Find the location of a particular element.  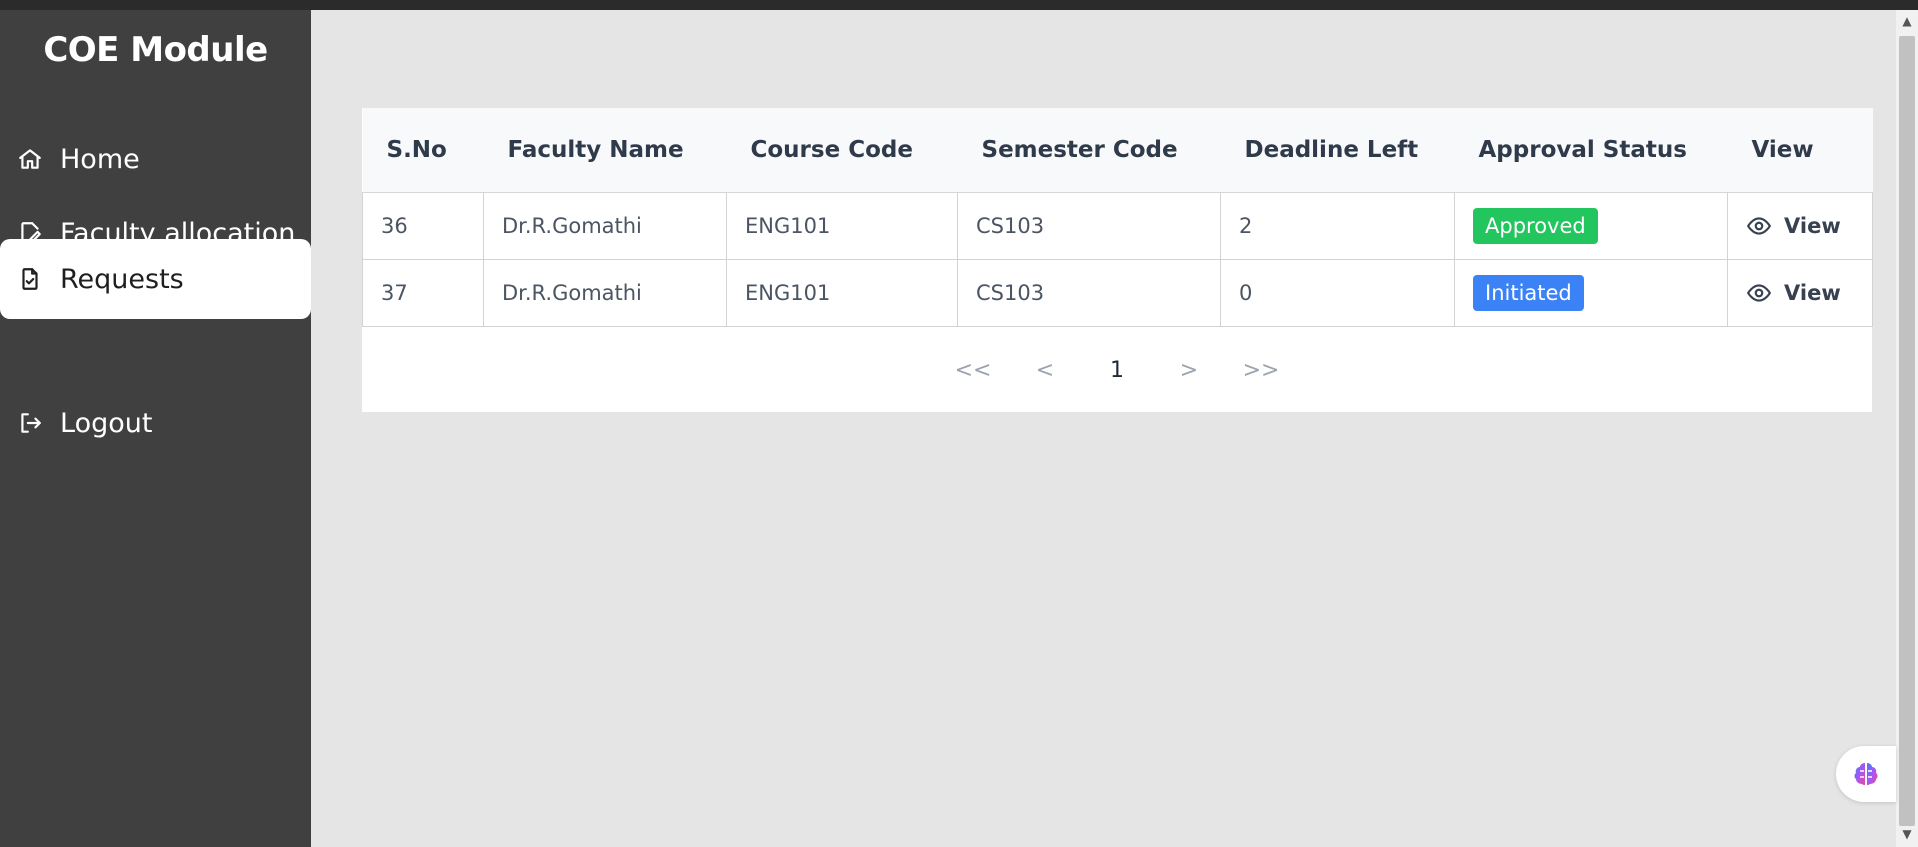

vertical-scrollbar: ▲ ▼ is located at coordinates (1907, 428).